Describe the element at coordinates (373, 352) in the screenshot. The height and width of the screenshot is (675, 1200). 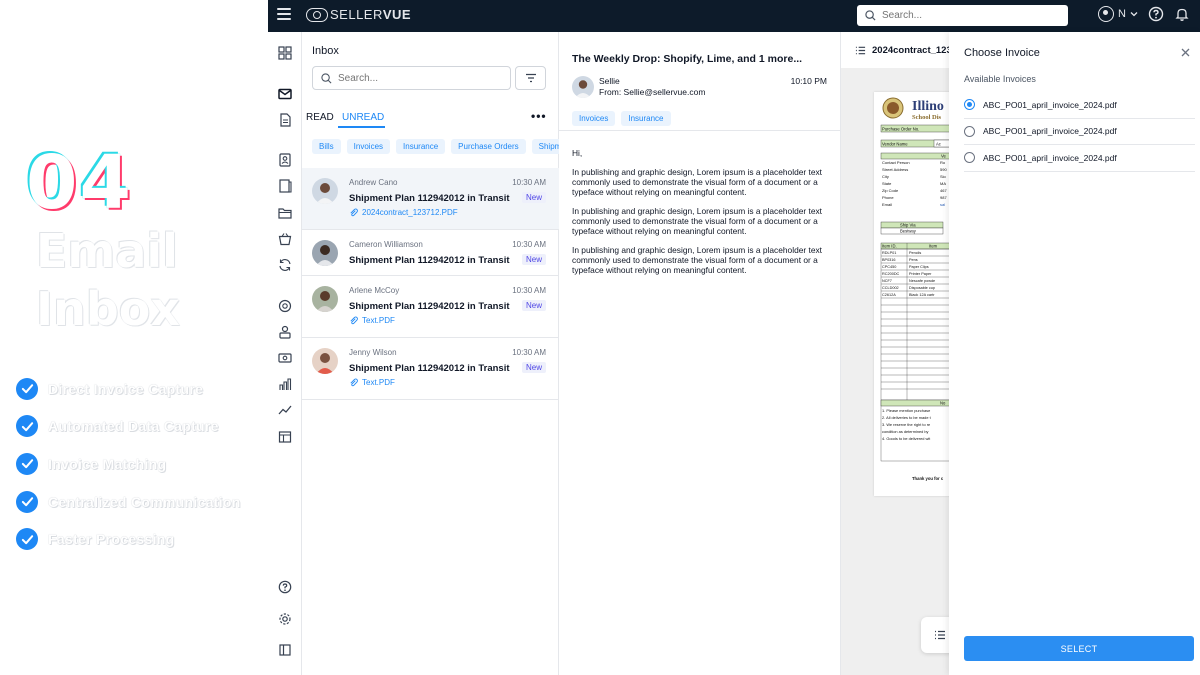
I see `email-sender: Jenny Wilson` at that location.